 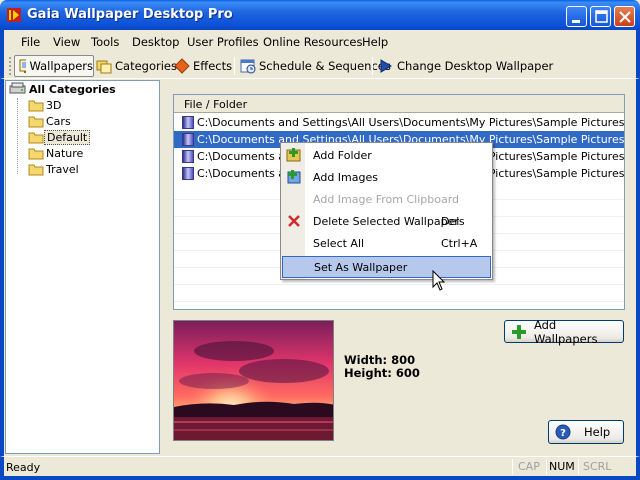 What do you see at coordinates (386, 66) in the screenshot?
I see `play-icon` at bounding box center [386, 66].